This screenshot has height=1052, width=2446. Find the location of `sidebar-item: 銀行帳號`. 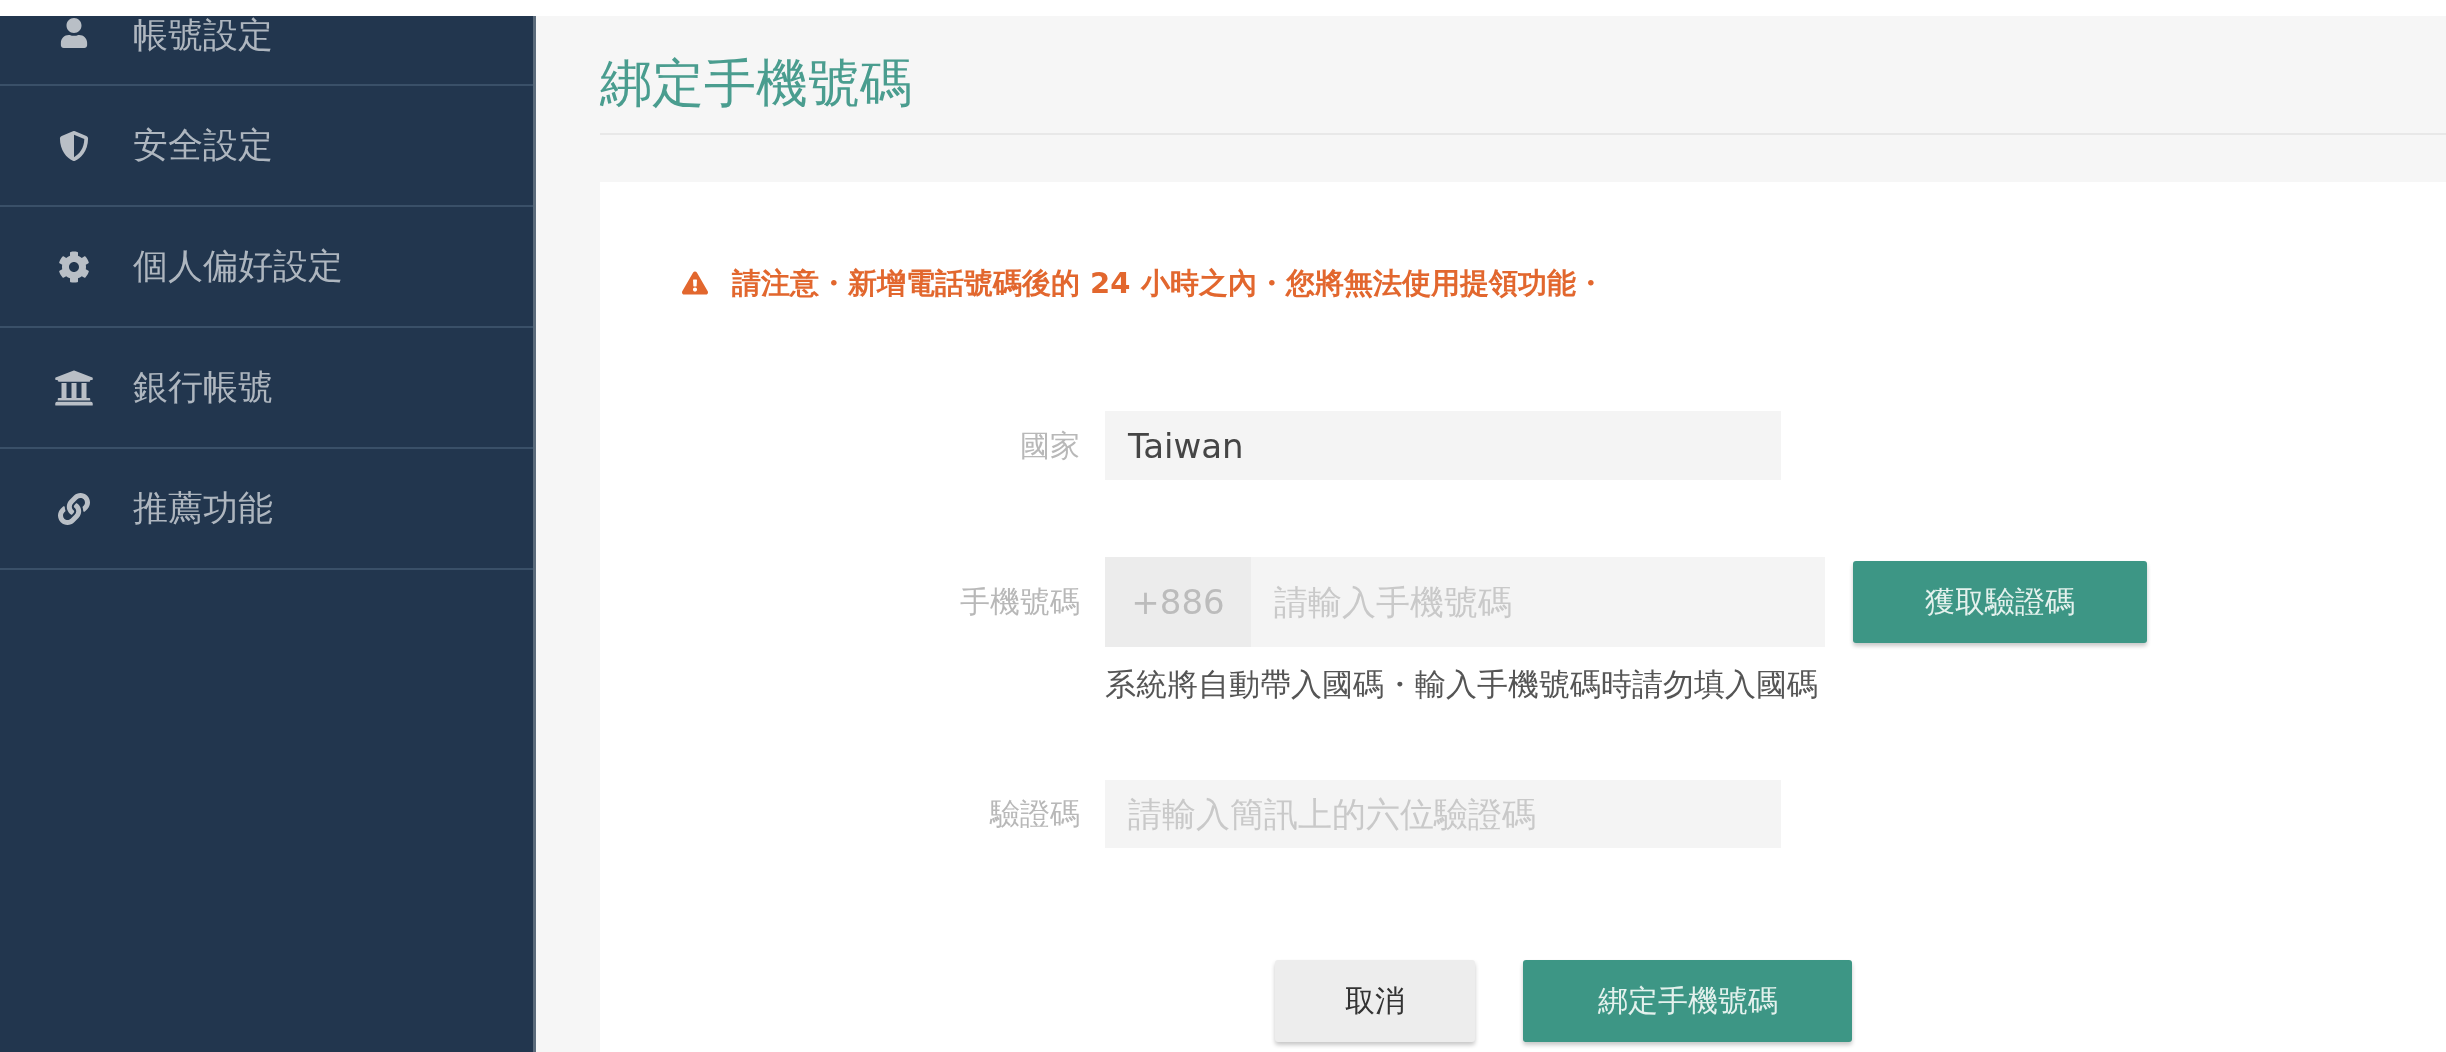

sidebar-item: 銀行帳號 is located at coordinates (266, 388).